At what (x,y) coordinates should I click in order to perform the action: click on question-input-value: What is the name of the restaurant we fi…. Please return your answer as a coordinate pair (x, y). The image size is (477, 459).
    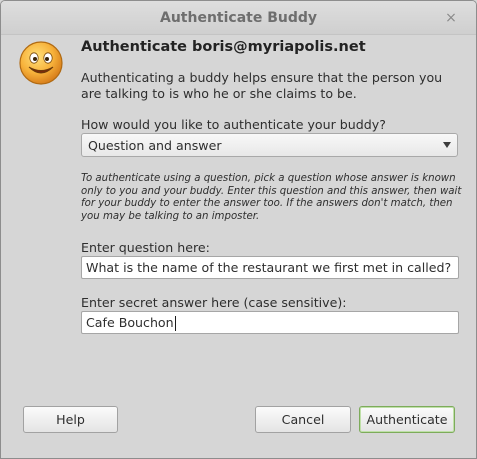
    Looking at the image, I should click on (269, 267).